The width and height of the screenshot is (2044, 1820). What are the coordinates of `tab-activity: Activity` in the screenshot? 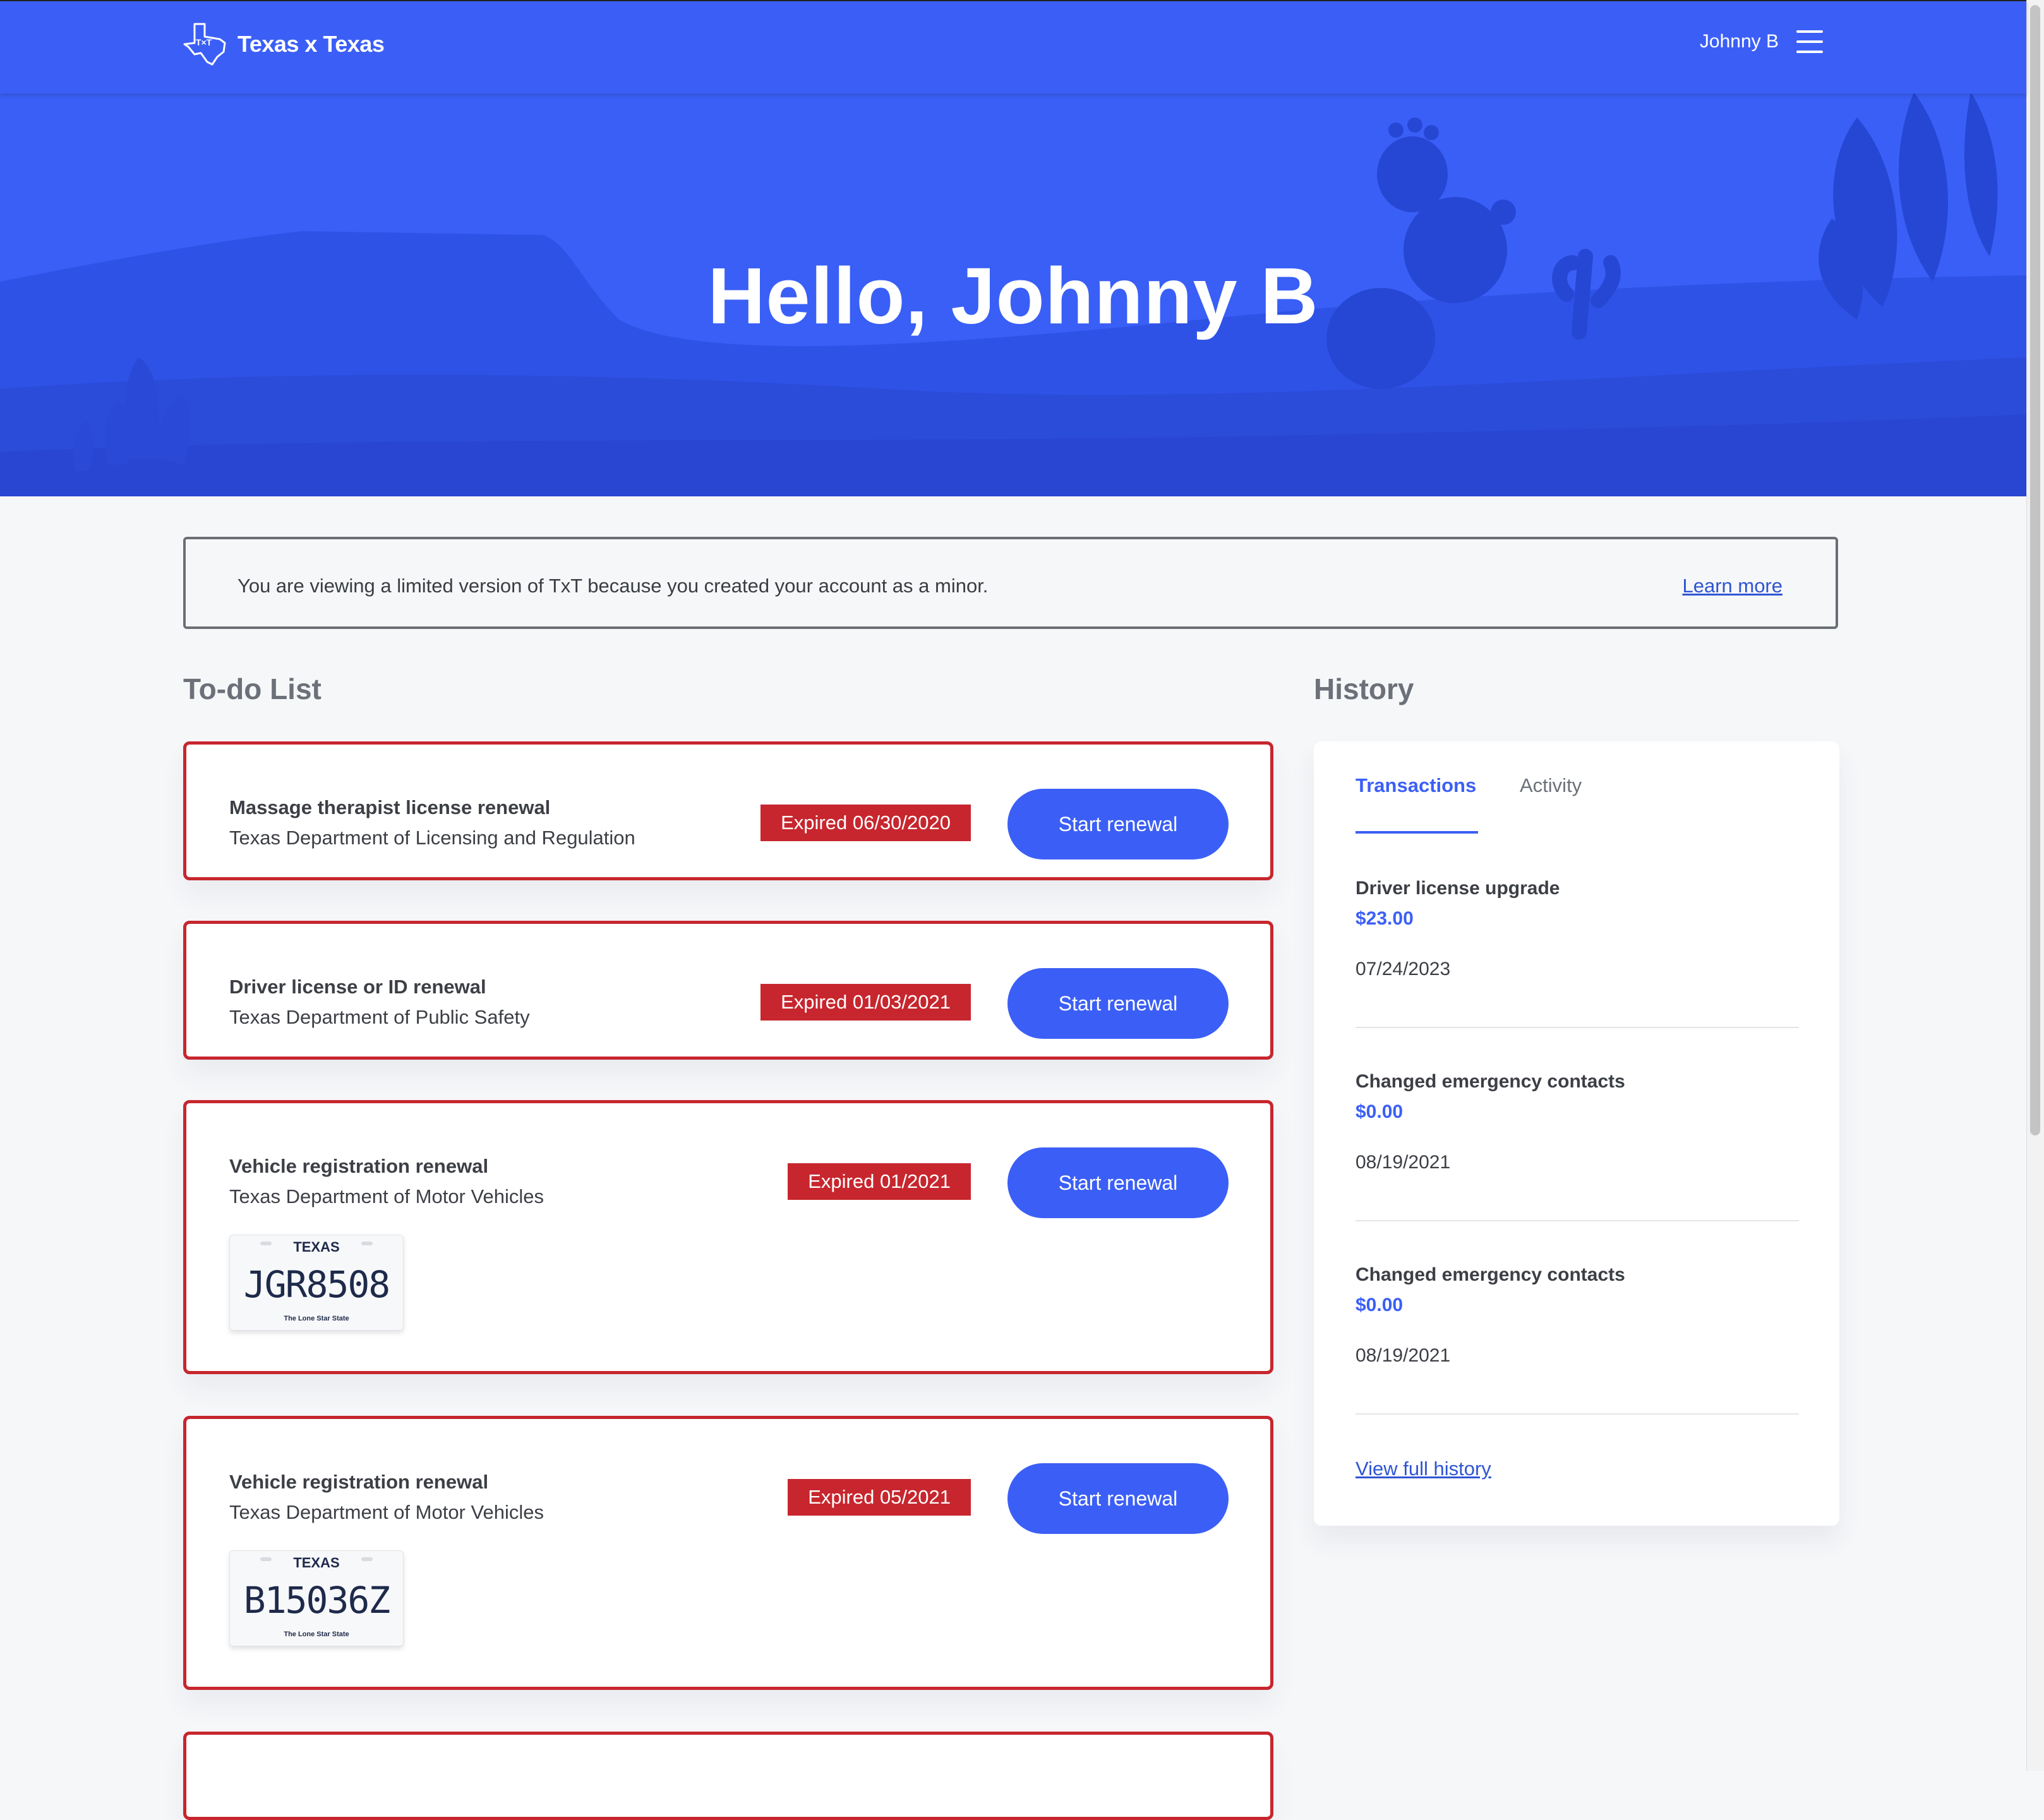 It's located at (1551, 785).